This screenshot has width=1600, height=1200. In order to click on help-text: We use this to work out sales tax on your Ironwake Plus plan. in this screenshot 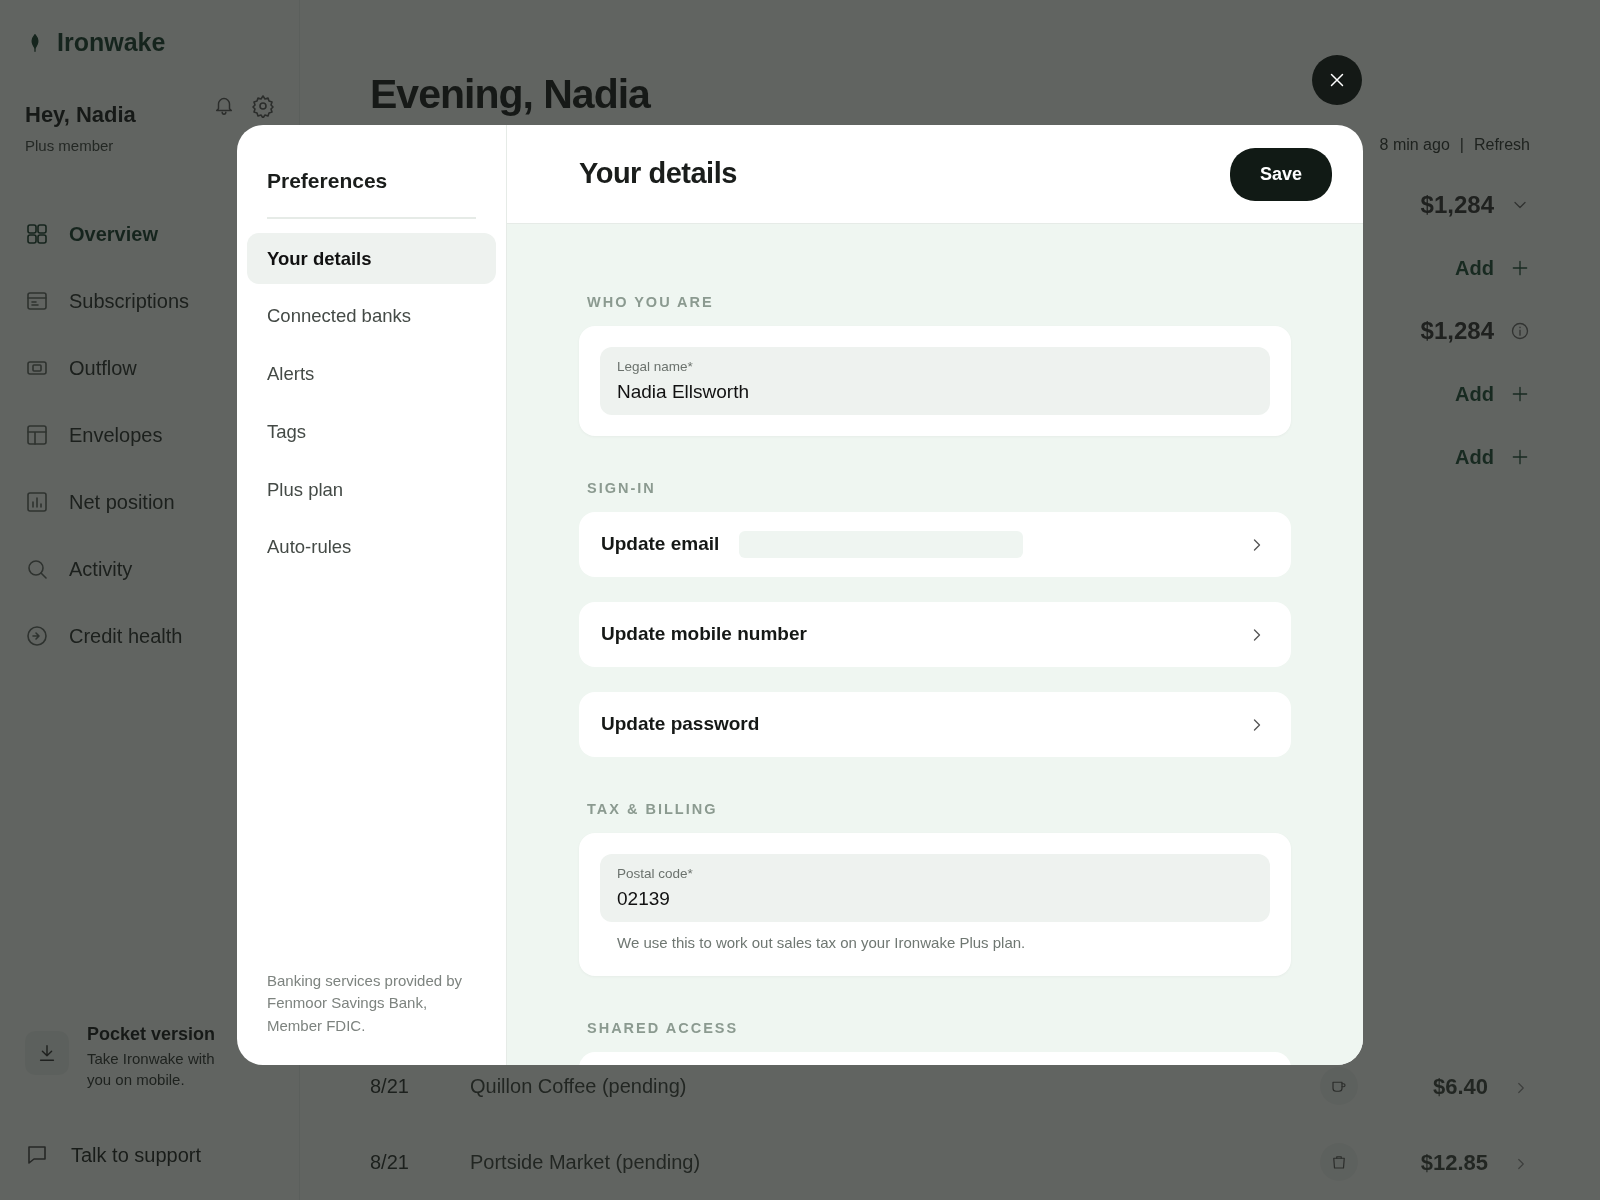, I will do `click(821, 943)`.